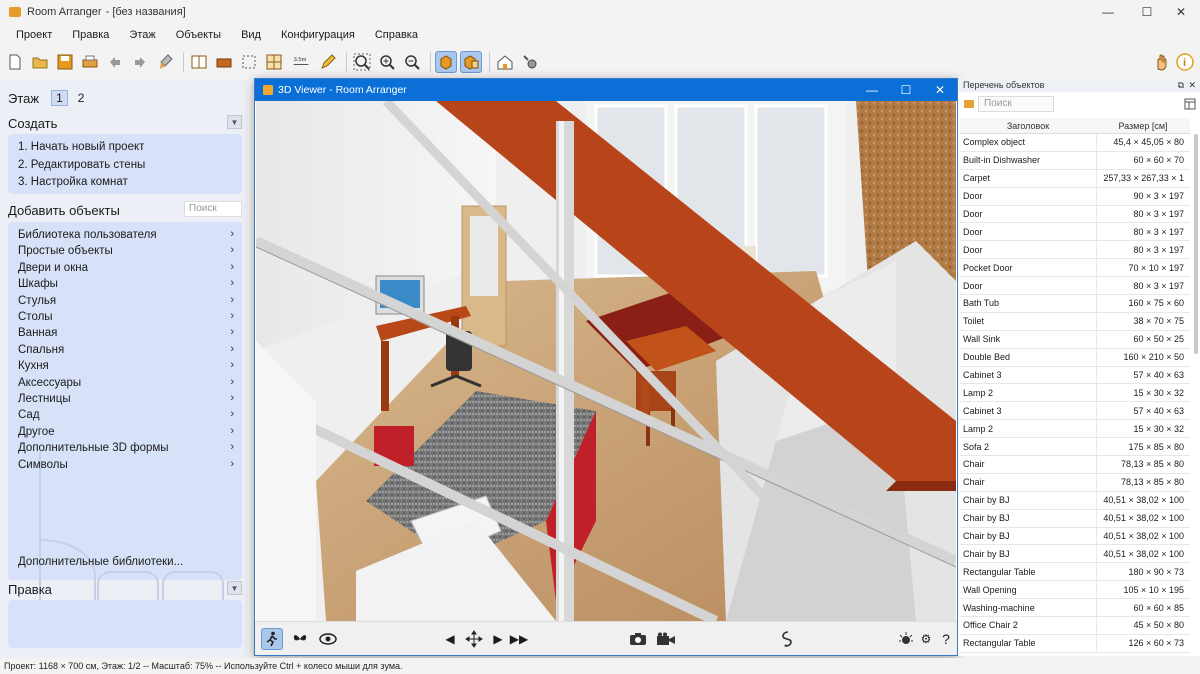  I want to click on walk-mode-icon, so click(272, 639).